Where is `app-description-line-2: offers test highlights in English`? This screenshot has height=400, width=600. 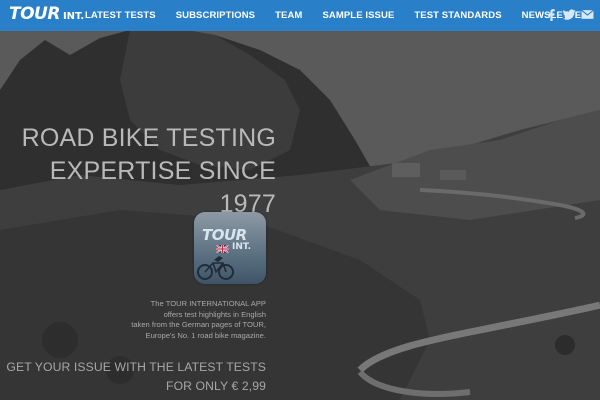 app-description-line-2: offers test highlights in English is located at coordinates (214, 314).